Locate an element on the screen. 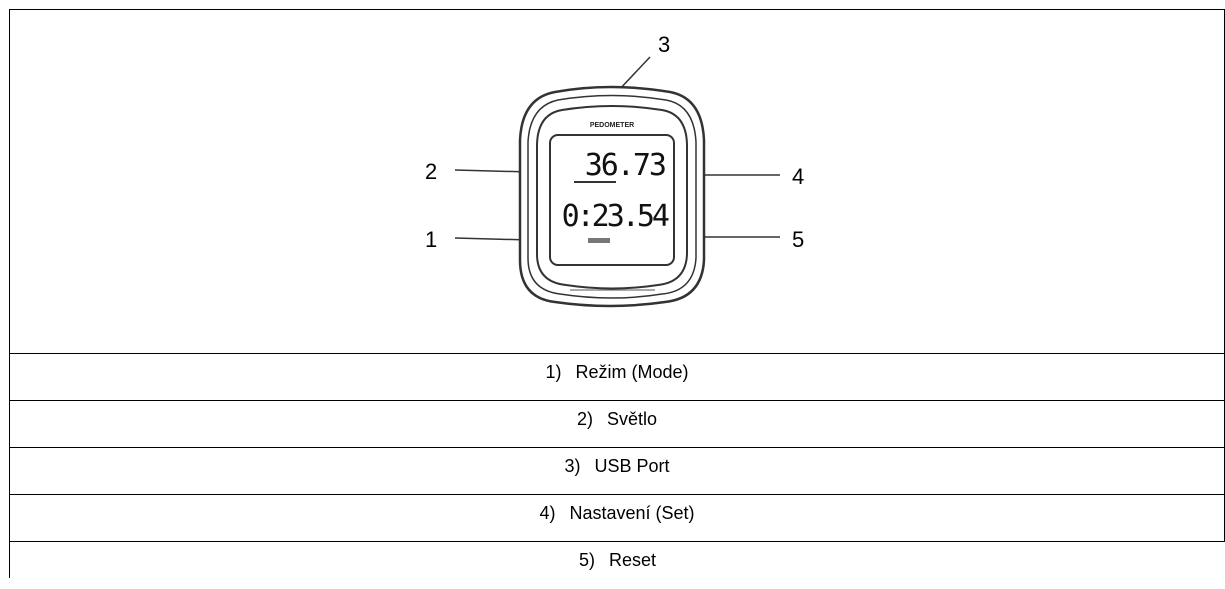 The image size is (1225, 589). legend-number: 3) is located at coordinates (572, 466).